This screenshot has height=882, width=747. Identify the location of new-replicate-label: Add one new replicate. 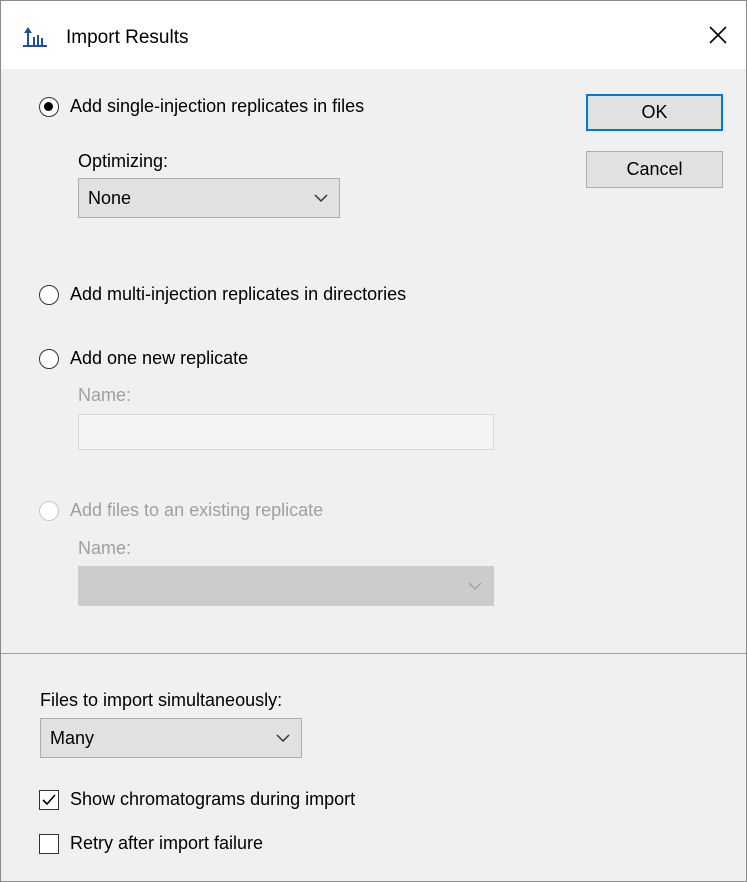
(159, 358).